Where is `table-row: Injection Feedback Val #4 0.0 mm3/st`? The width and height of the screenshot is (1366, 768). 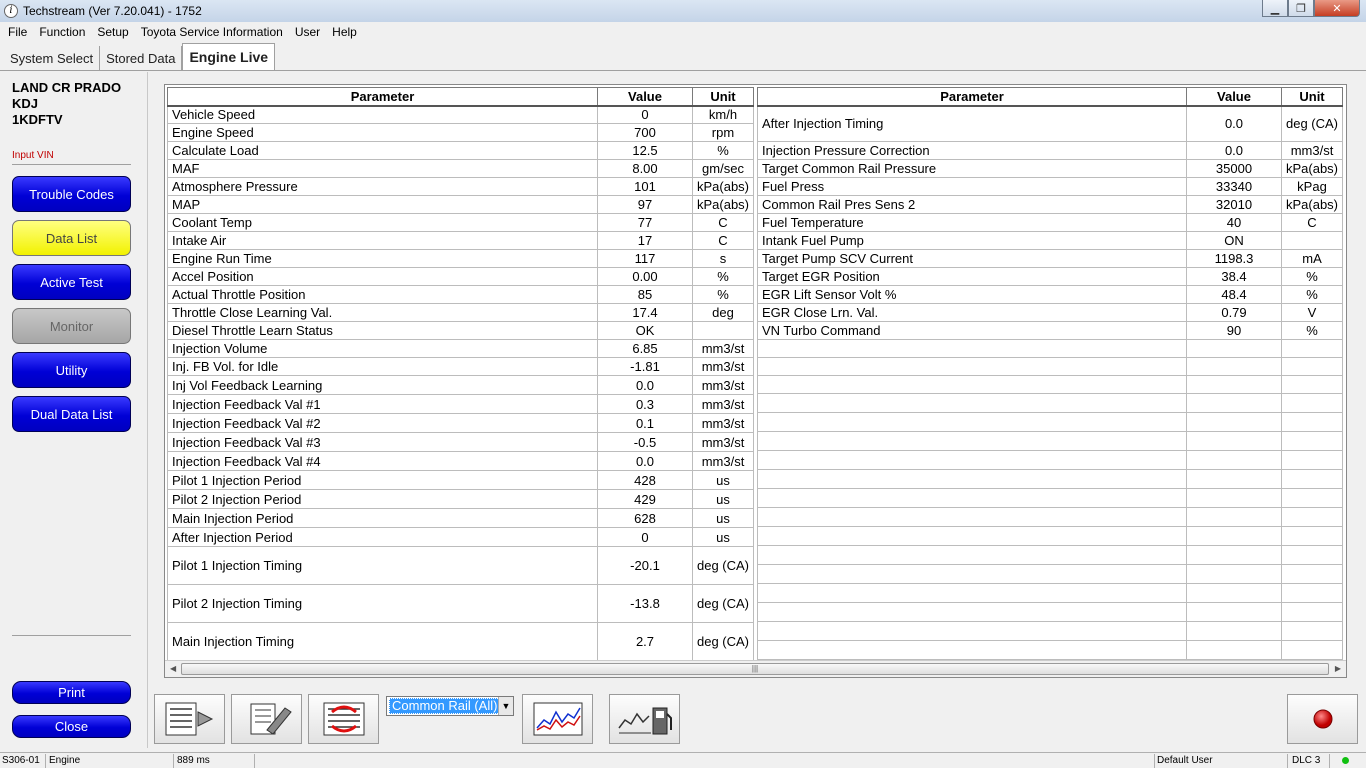 table-row: Injection Feedback Val #4 0.0 mm3/st is located at coordinates (460, 461).